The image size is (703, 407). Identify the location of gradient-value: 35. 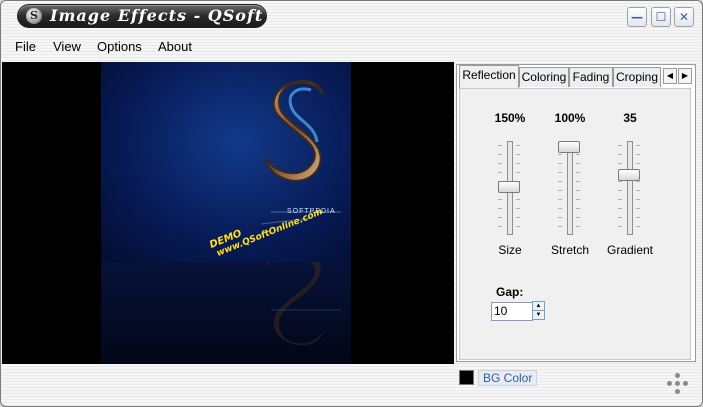
(630, 118).